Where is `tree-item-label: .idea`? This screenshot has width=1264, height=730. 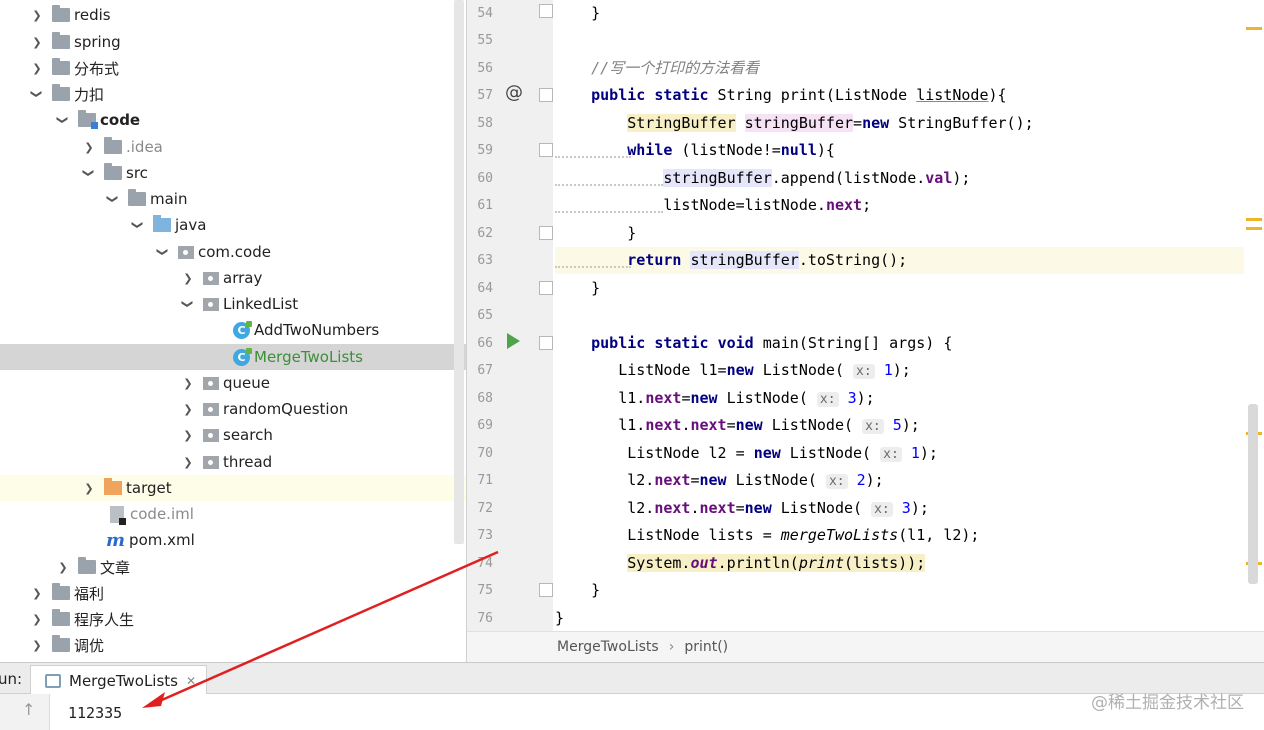
tree-item-label: .idea is located at coordinates (144, 147).